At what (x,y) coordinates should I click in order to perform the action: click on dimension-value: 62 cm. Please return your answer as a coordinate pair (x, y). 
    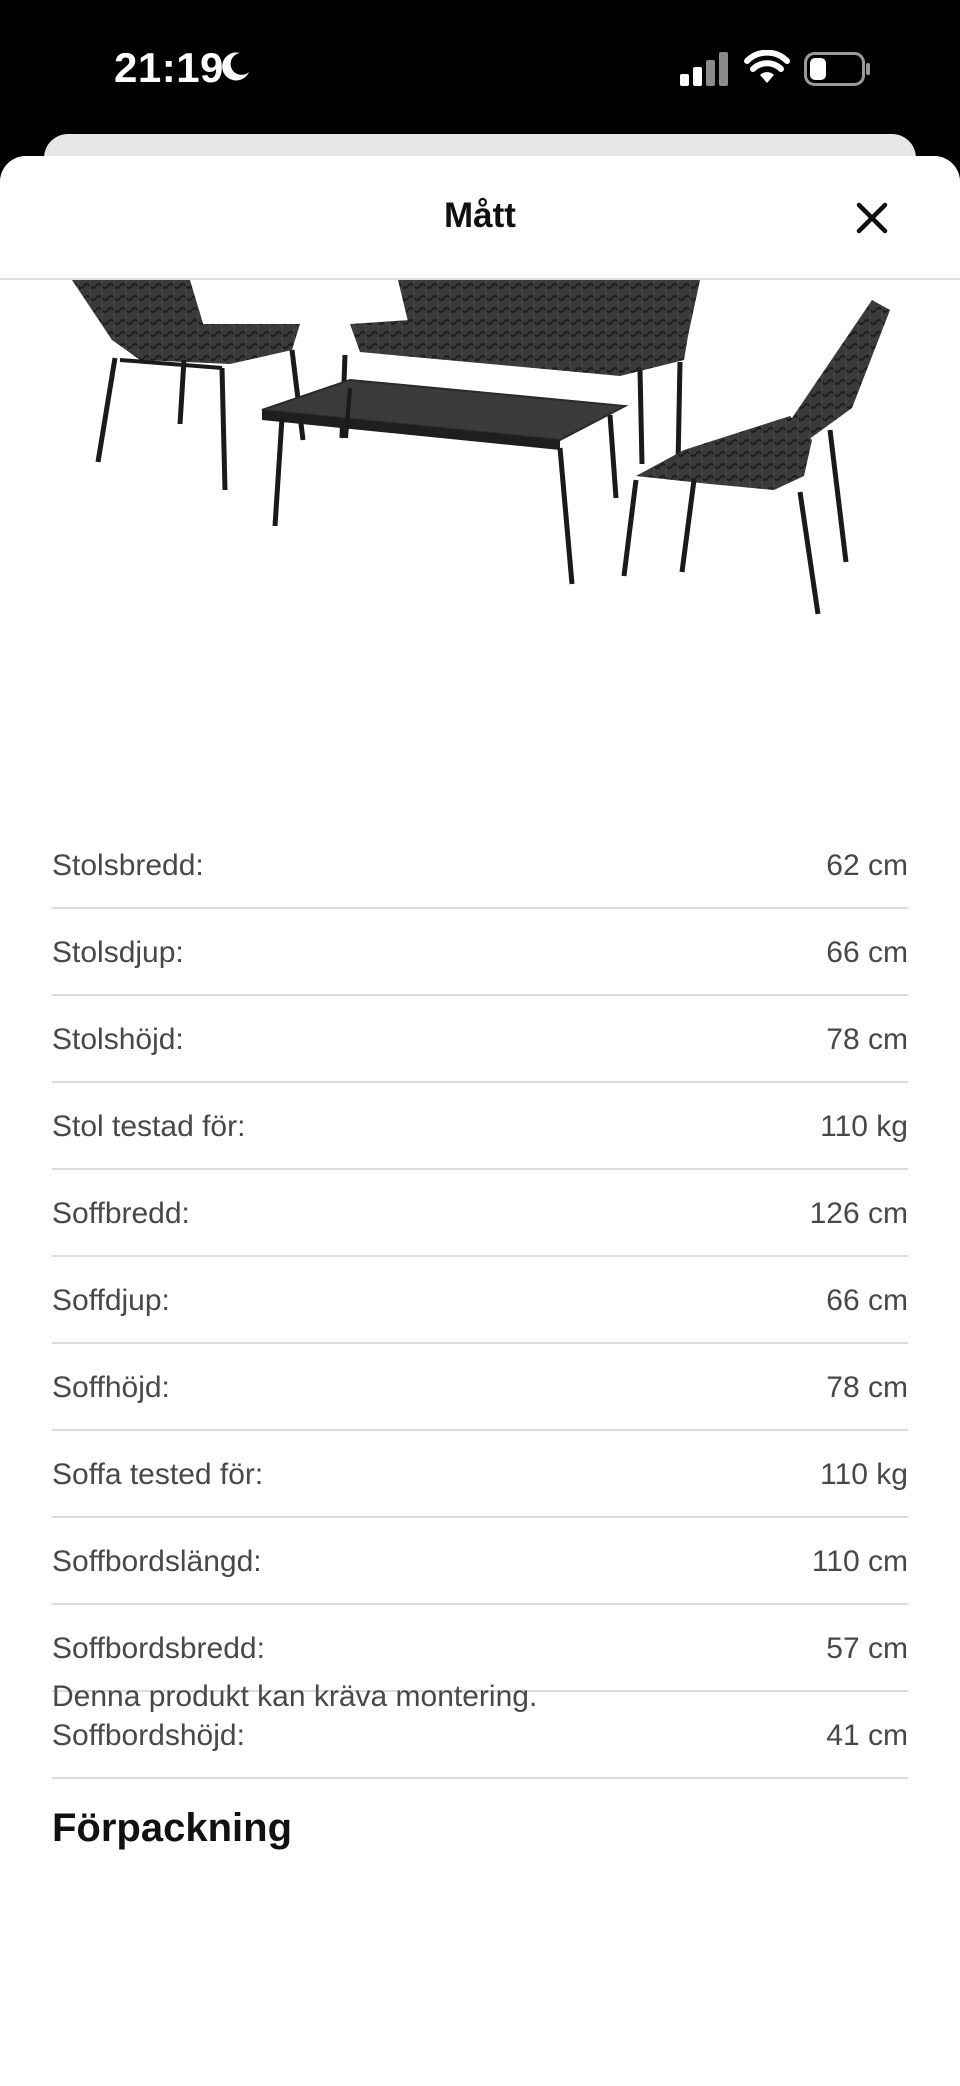
    Looking at the image, I should click on (867, 865).